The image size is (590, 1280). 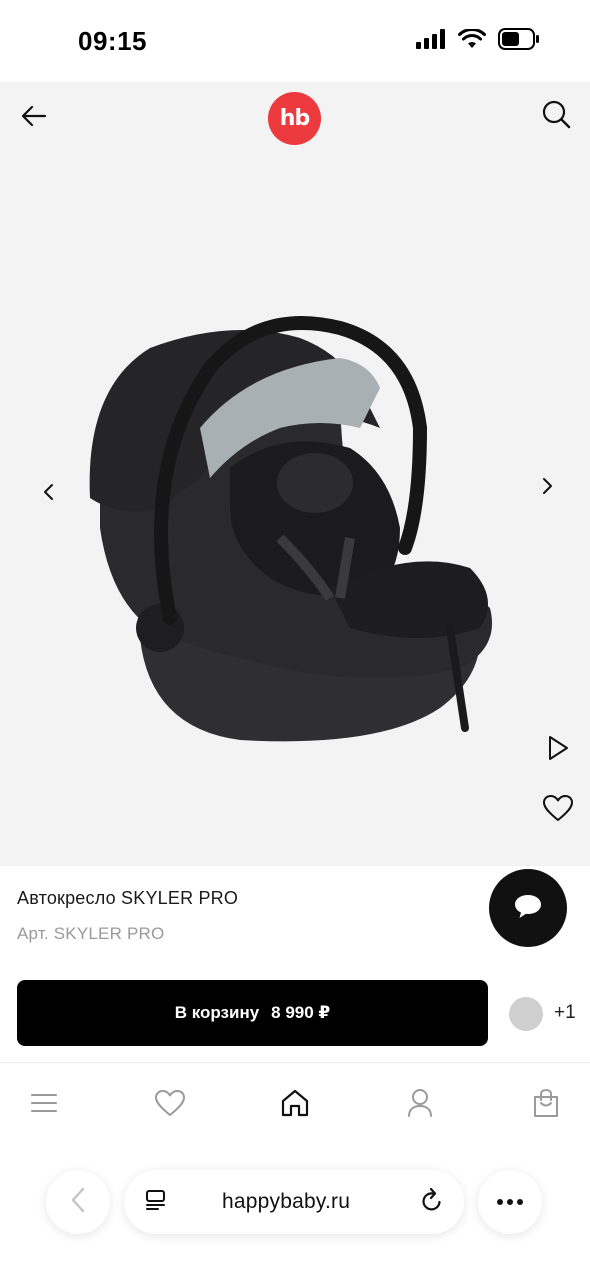 I want to click on logo-text: hb, so click(x=294, y=118).